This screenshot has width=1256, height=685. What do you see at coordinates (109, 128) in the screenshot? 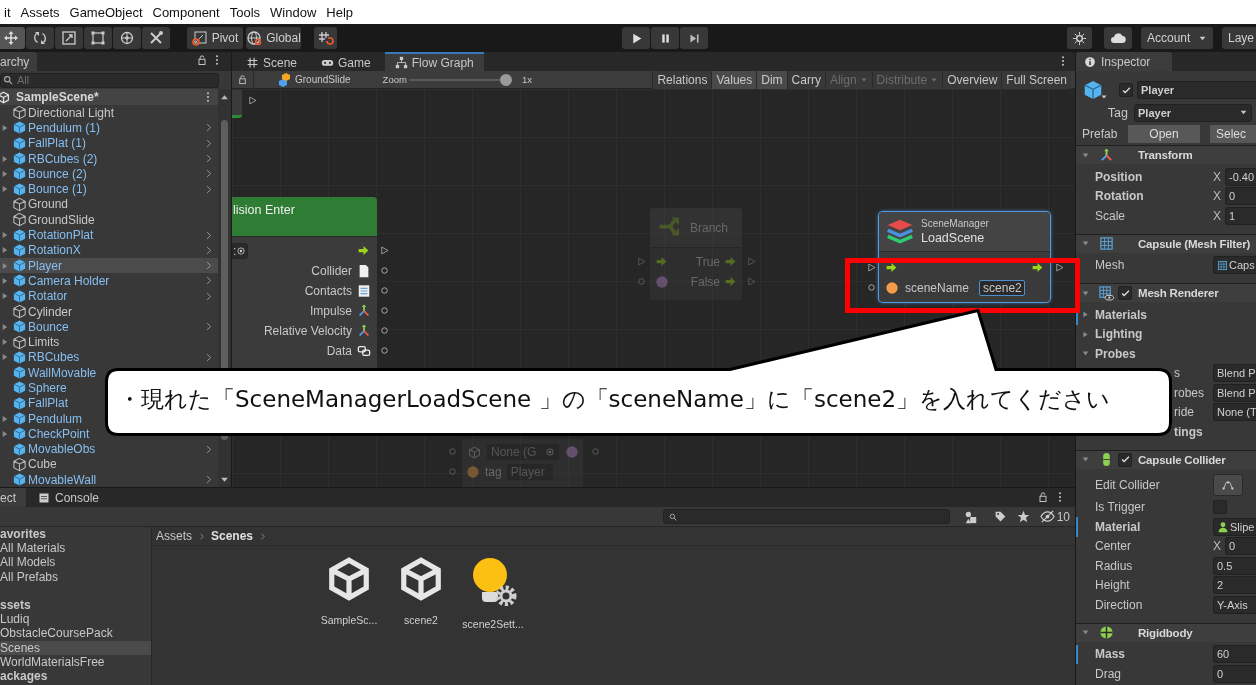
I see `hierarchy-item: Pendulum (1)` at bounding box center [109, 128].